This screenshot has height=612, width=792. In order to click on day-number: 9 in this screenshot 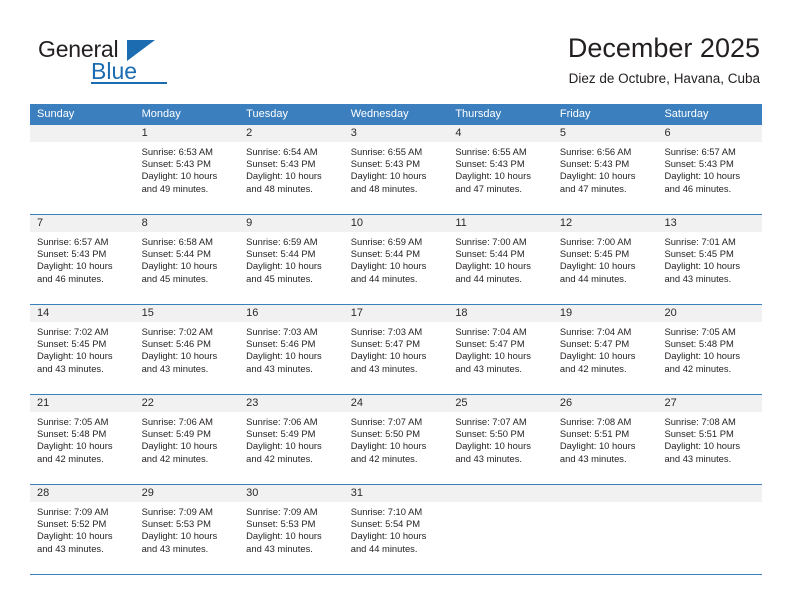, I will do `click(291, 223)`.